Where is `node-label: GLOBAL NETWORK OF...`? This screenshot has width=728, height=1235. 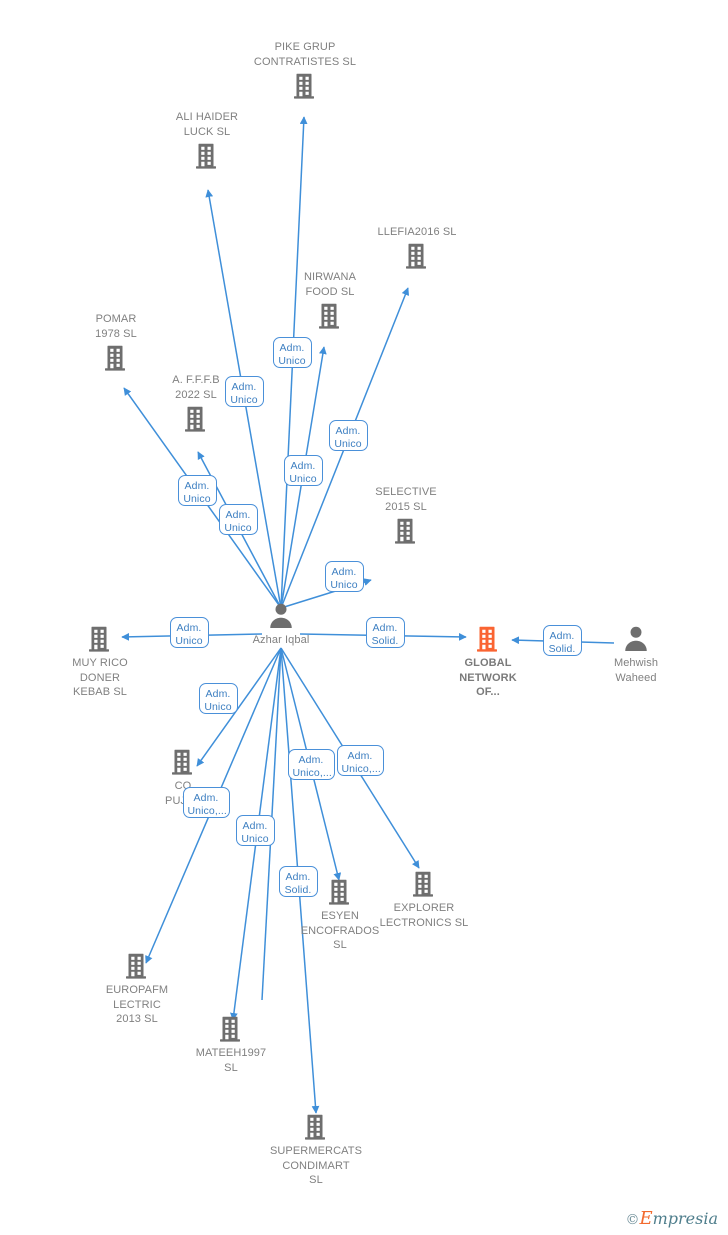
node-label: GLOBAL NETWORK OF... is located at coordinates (488, 677).